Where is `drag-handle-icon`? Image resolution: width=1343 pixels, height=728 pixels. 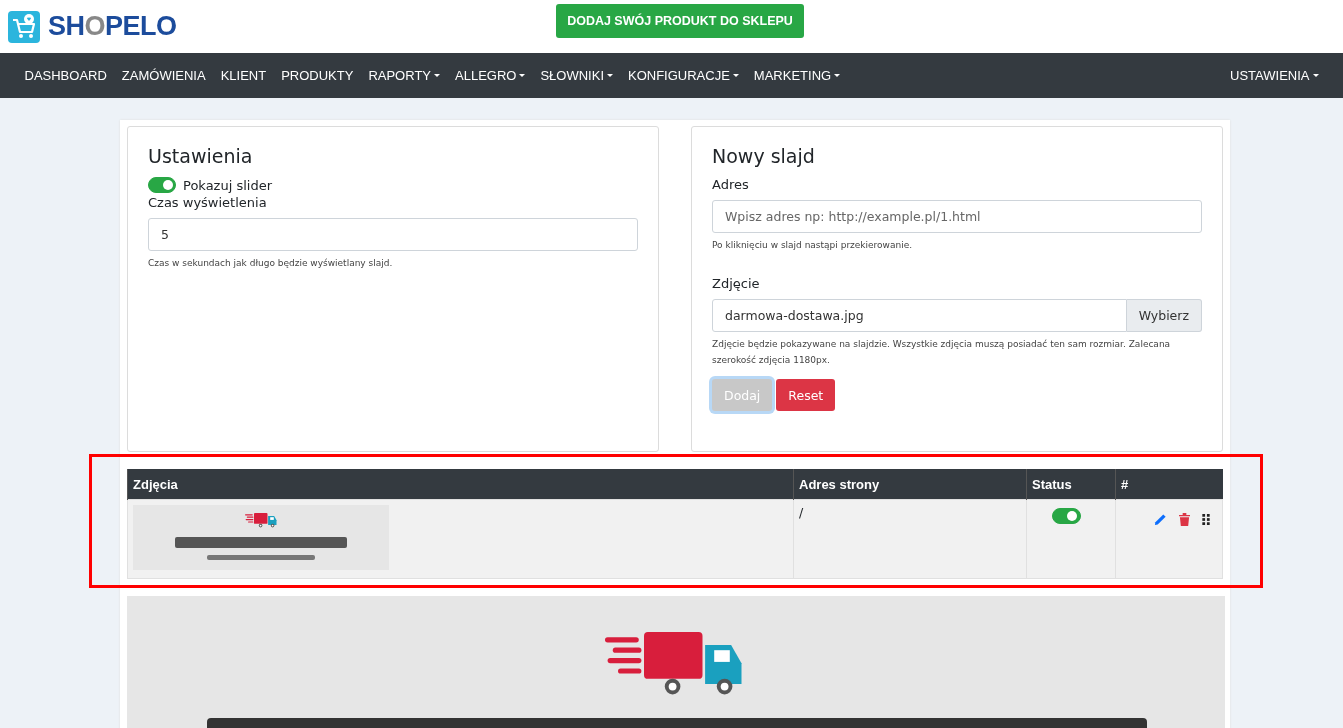
drag-handle-icon is located at coordinates (1206, 519).